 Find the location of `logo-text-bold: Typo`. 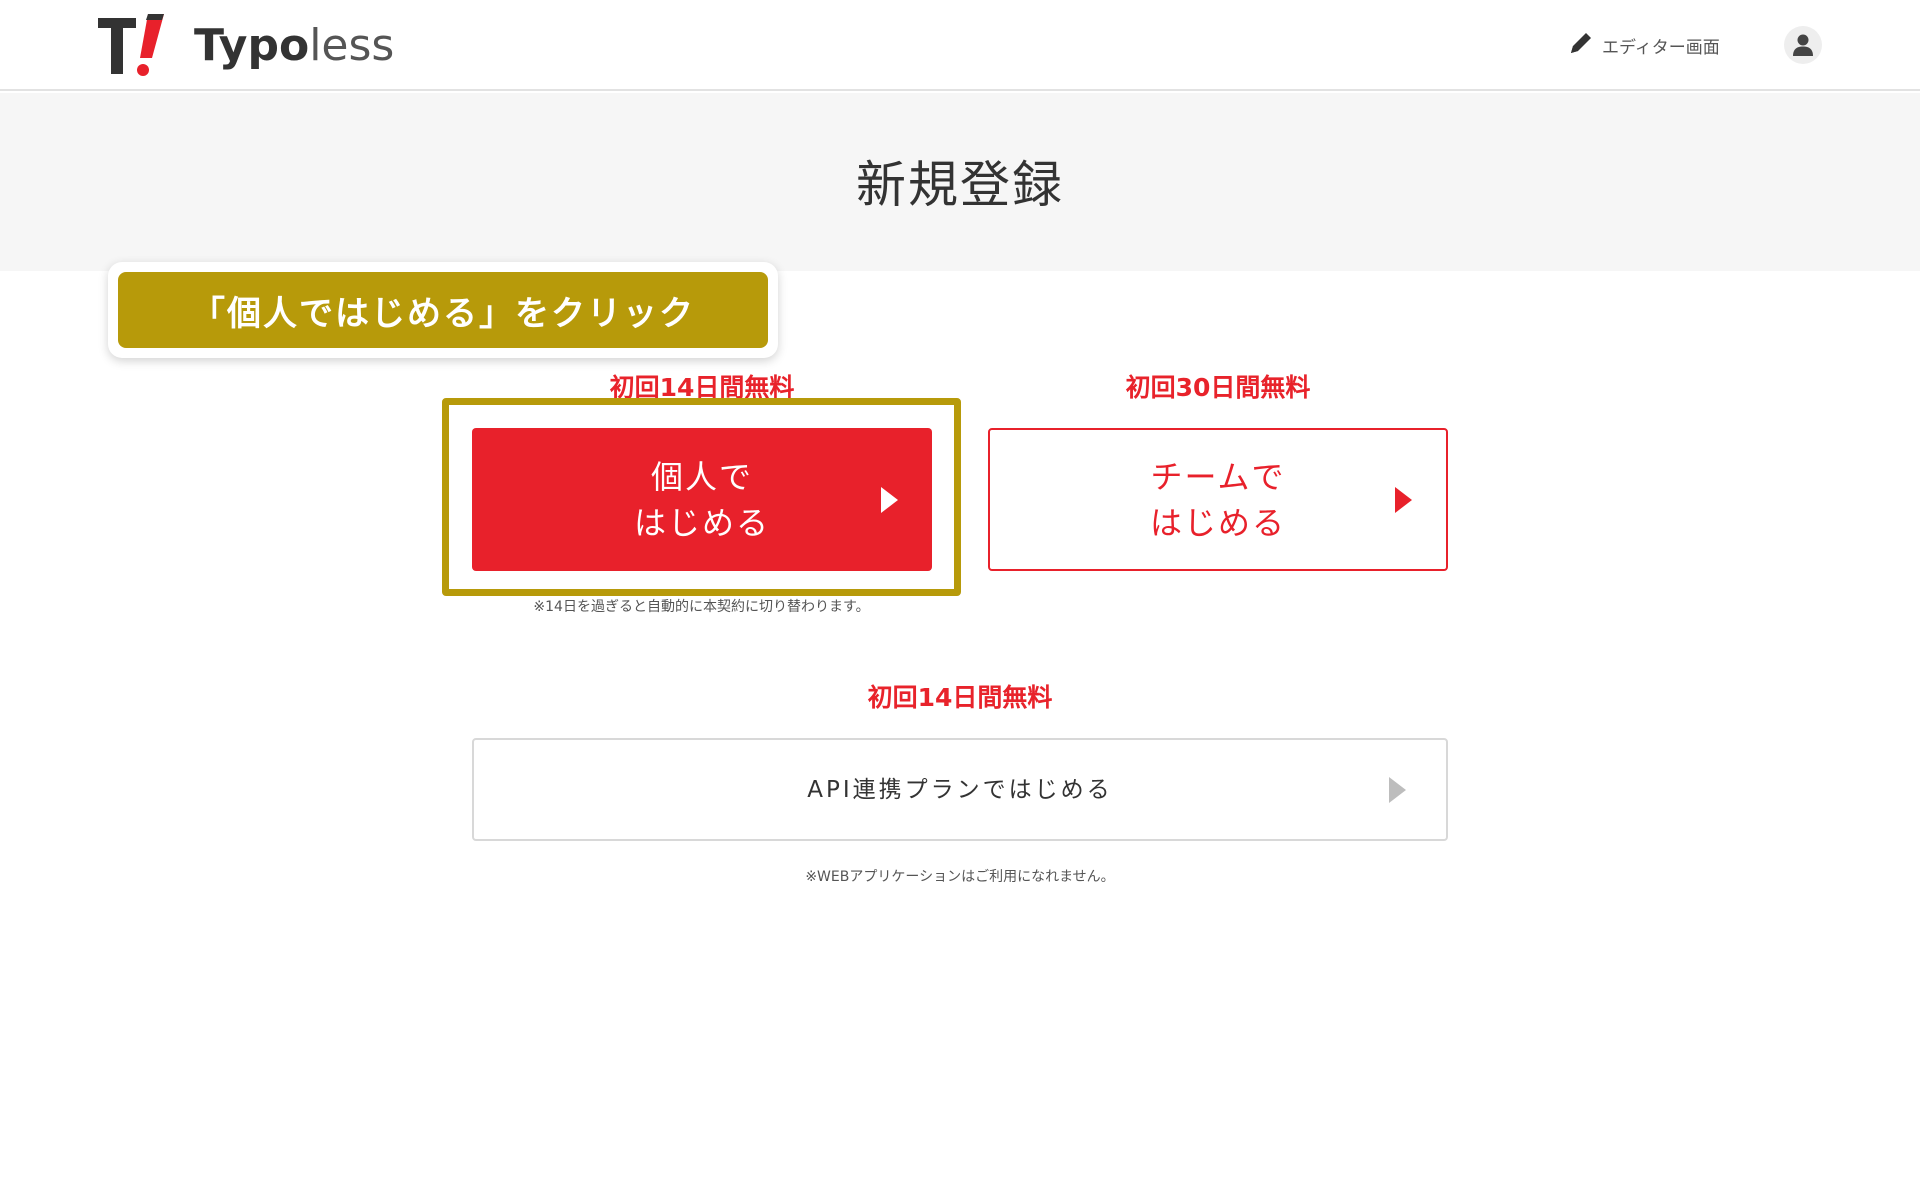

logo-text-bold: Typo is located at coordinates (252, 45).